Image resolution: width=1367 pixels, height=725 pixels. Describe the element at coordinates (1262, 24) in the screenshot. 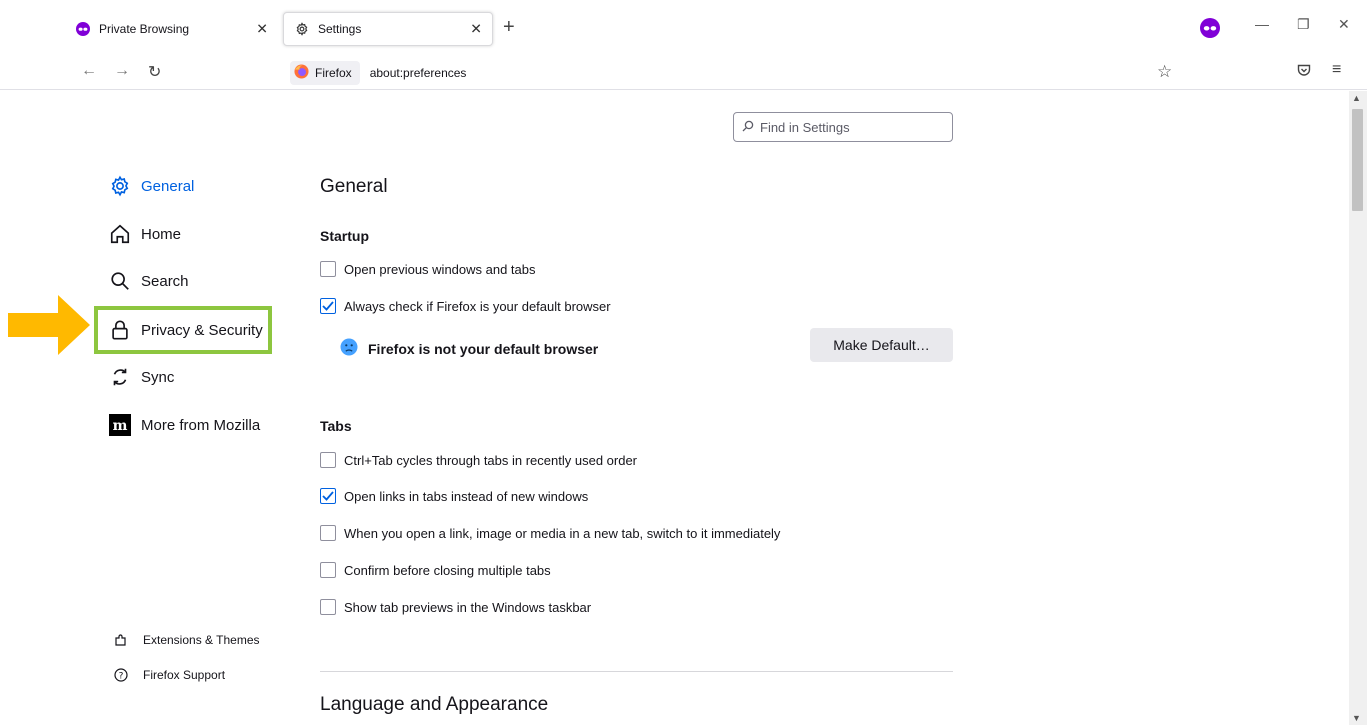

I see `minimize-icon: —` at that location.